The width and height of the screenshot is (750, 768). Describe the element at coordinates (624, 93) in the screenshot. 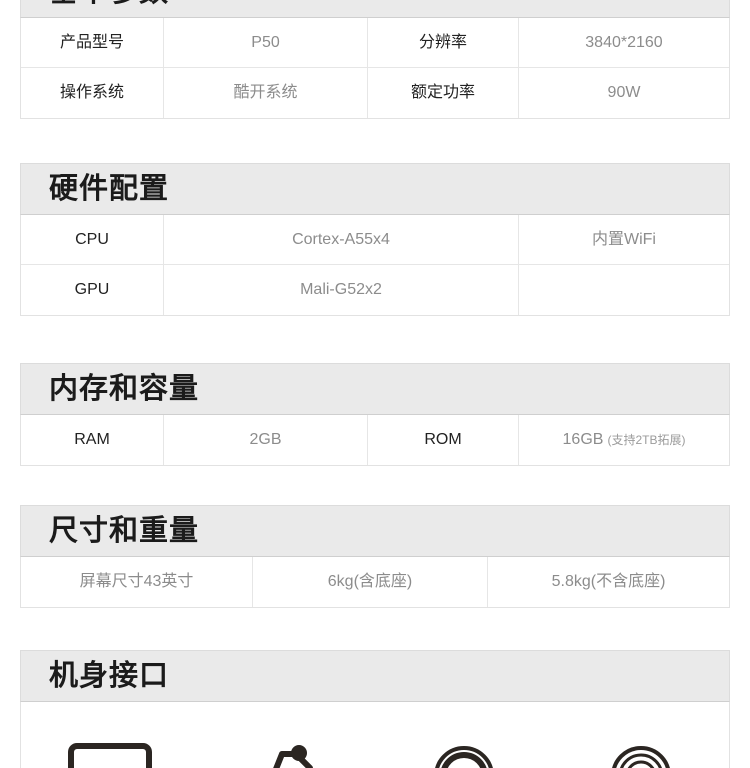

I see `cell-value: 90W` at that location.